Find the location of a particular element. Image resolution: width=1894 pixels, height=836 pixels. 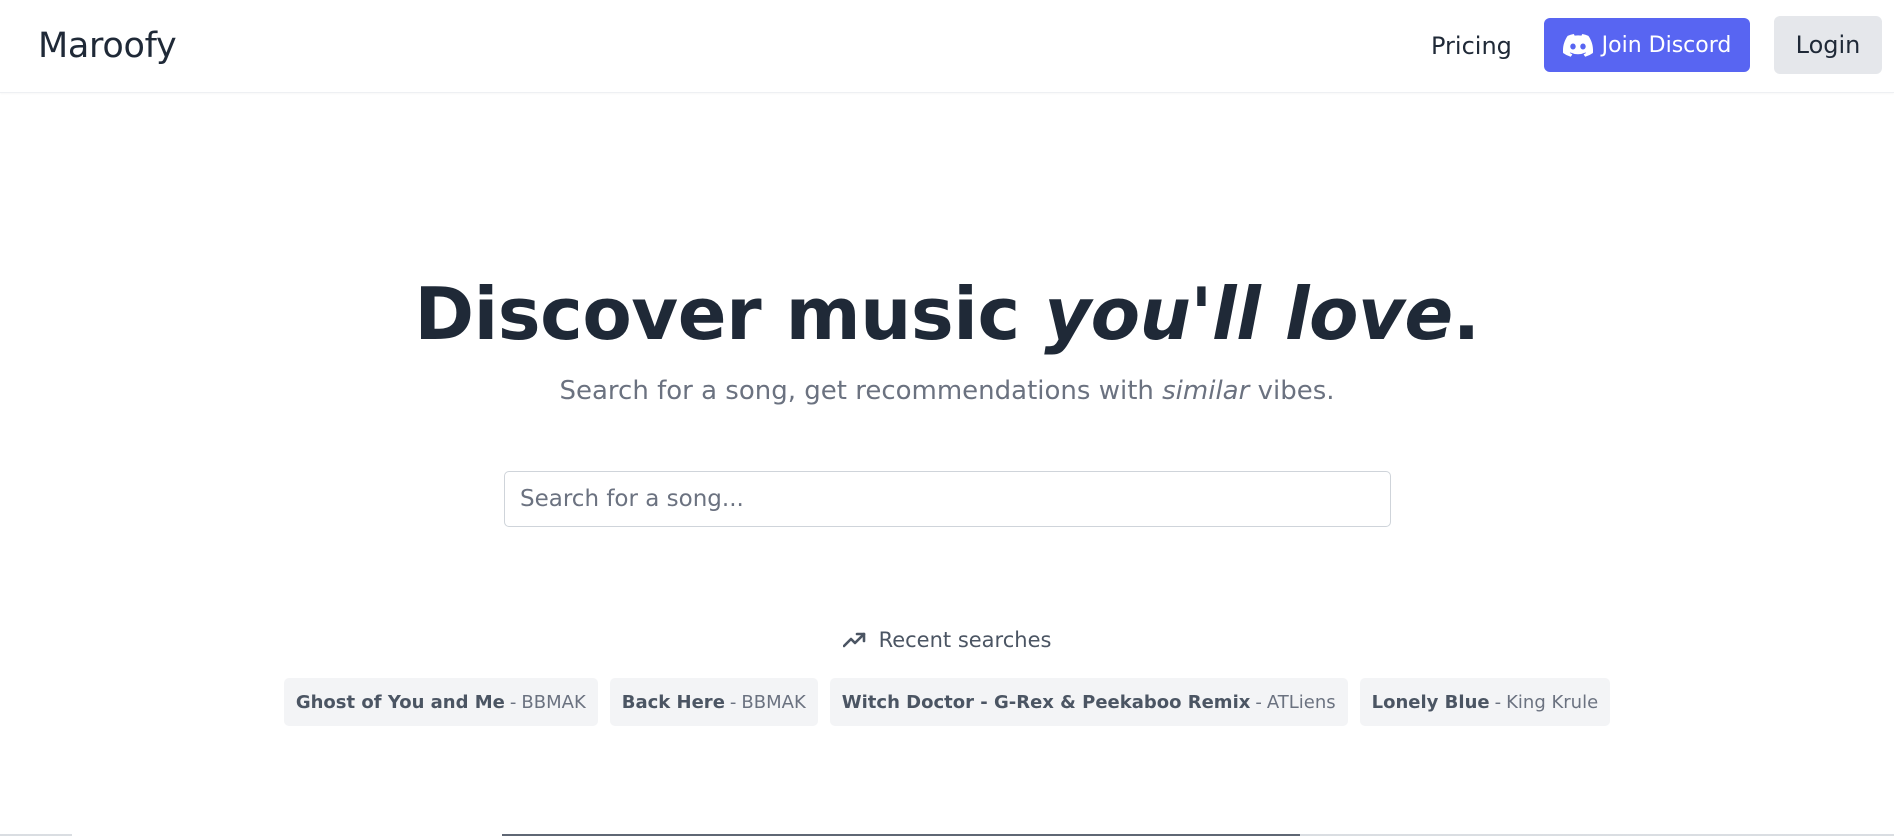

recent-search-chip: Ghost of You and Me - BBMAK is located at coordinates (440, 702).